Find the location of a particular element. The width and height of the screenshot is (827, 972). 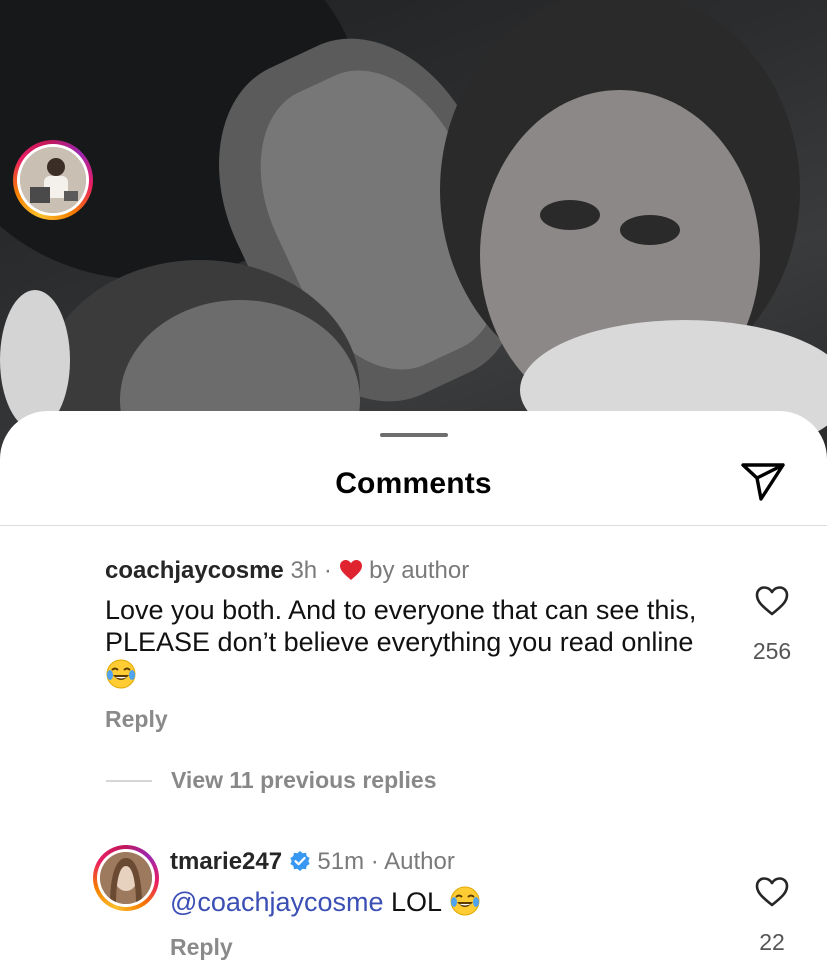

reply-meta: tmarie247 51m · Author is located at coordinates (312, 862).